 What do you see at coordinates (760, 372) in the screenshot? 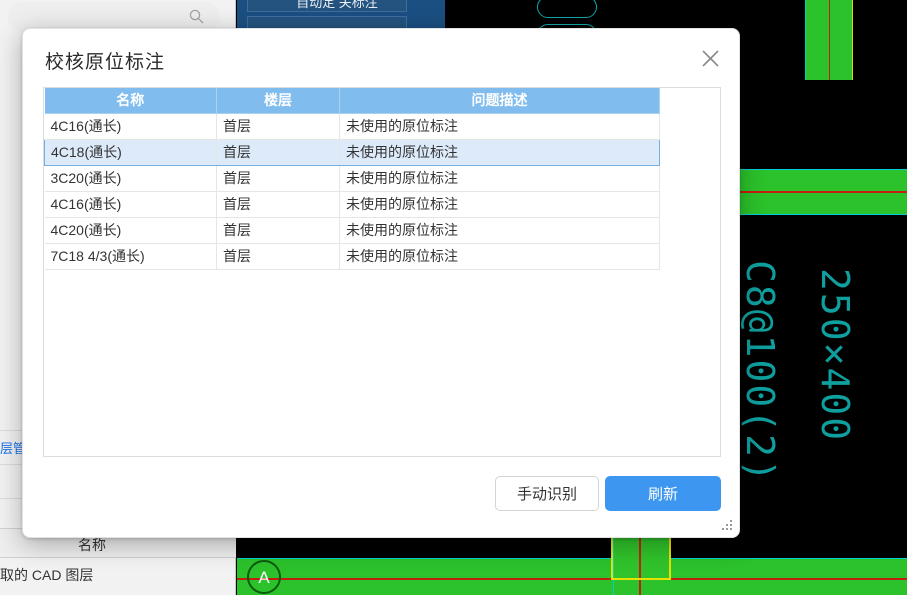
I see `cad-label-stirrup: C8@100(2)` at bounding box center [760, 372].